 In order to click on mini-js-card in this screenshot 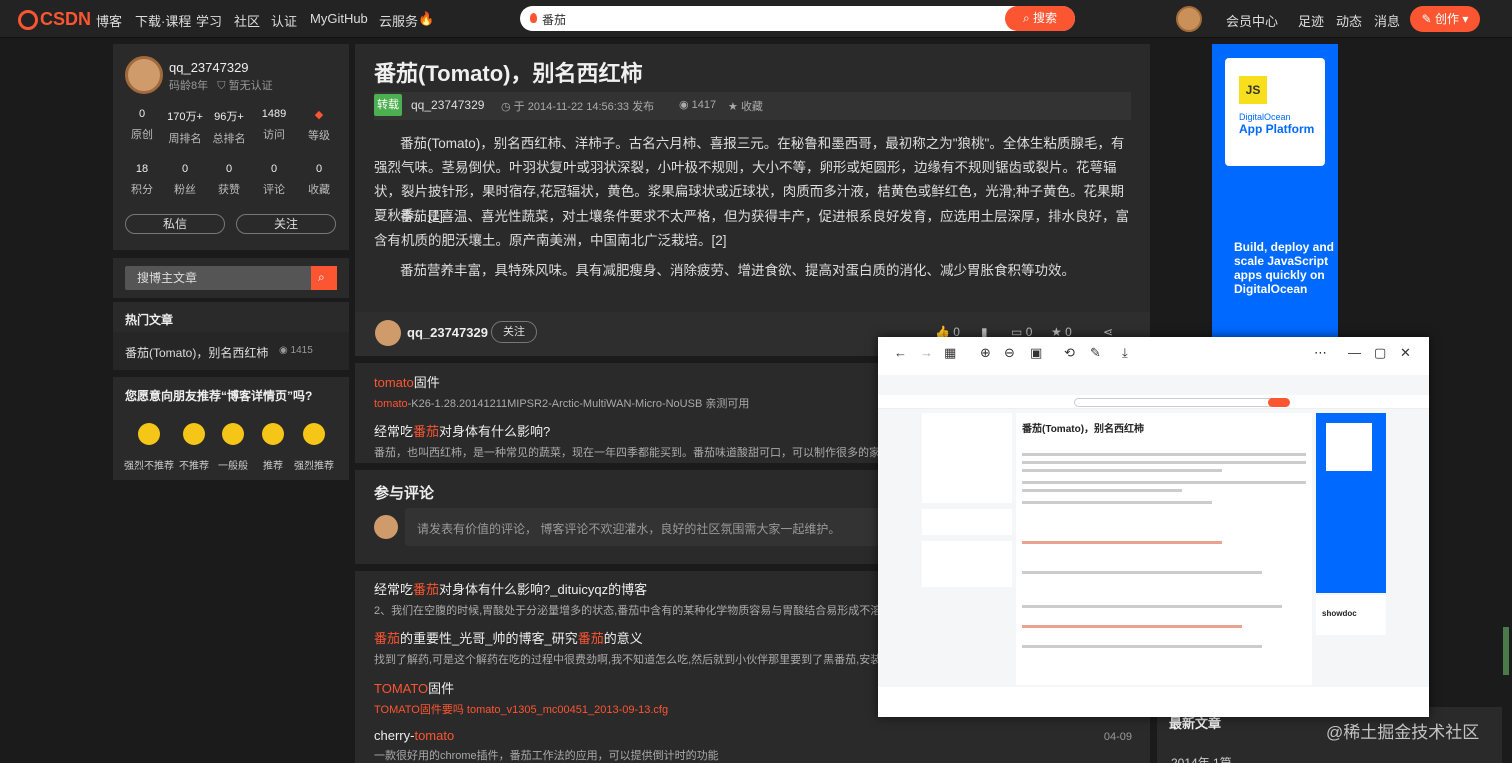, I will do `click(1349, 447)`.